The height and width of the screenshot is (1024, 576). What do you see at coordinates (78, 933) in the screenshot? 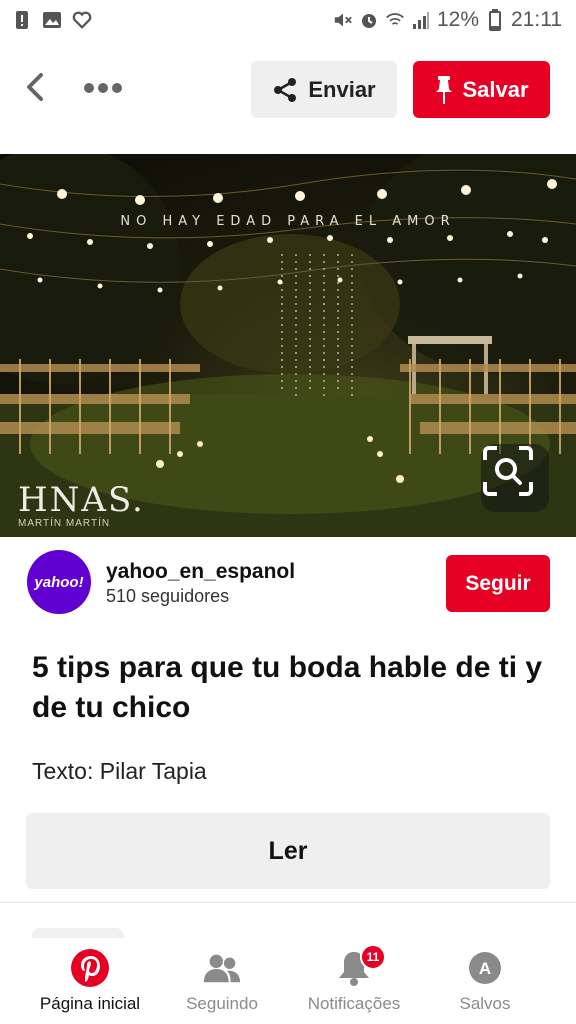
I see `related-pin-card` at bounding box center [78, 933].